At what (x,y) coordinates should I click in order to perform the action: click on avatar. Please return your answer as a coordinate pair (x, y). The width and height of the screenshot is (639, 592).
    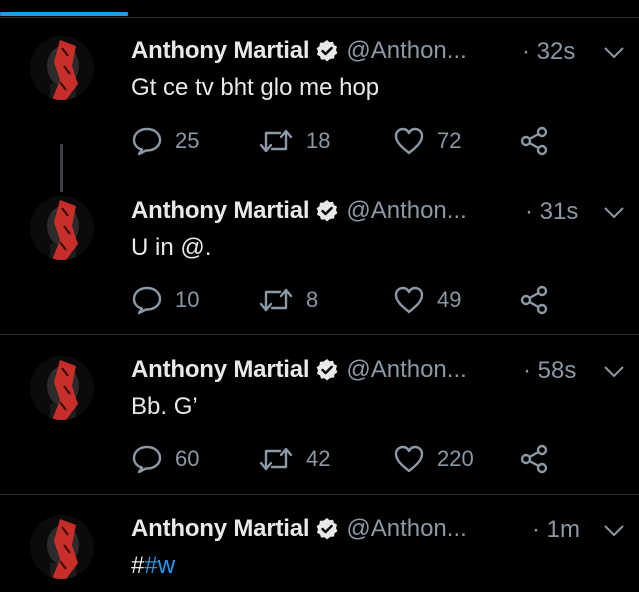
    Looking at the image, I should click on (62, 547).